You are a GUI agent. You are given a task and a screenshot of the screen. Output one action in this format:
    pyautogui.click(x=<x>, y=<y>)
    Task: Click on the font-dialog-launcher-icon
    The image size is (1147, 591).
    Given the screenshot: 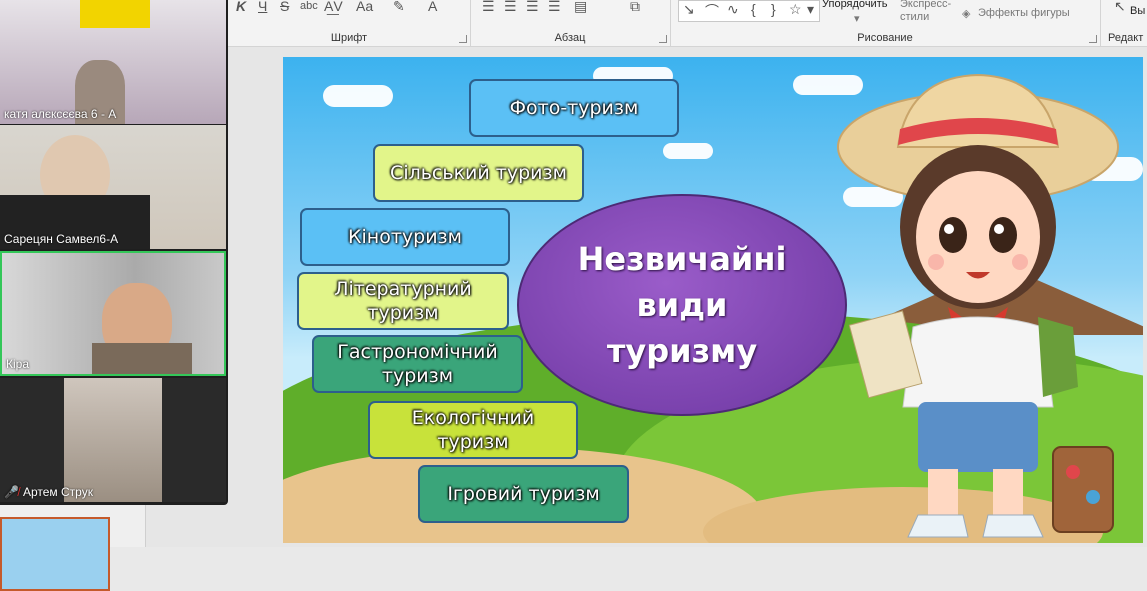 What is the action you would take?
    pyautogui.click(x=463, y=39)
    